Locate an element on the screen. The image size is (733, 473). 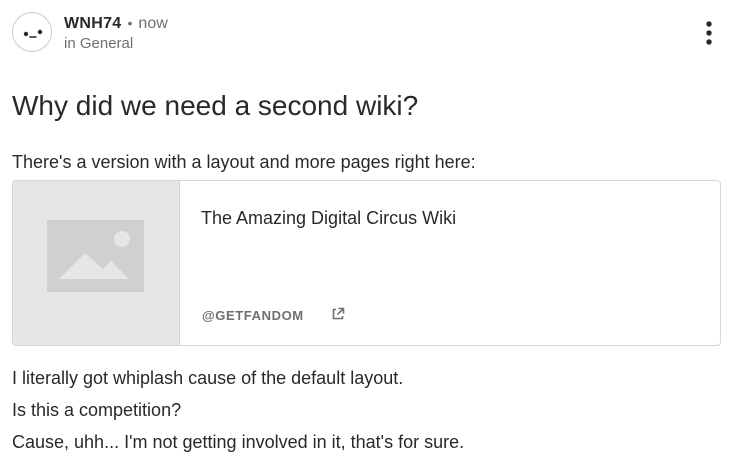
image-placeholder-icon is located at coordinates (95, 256).